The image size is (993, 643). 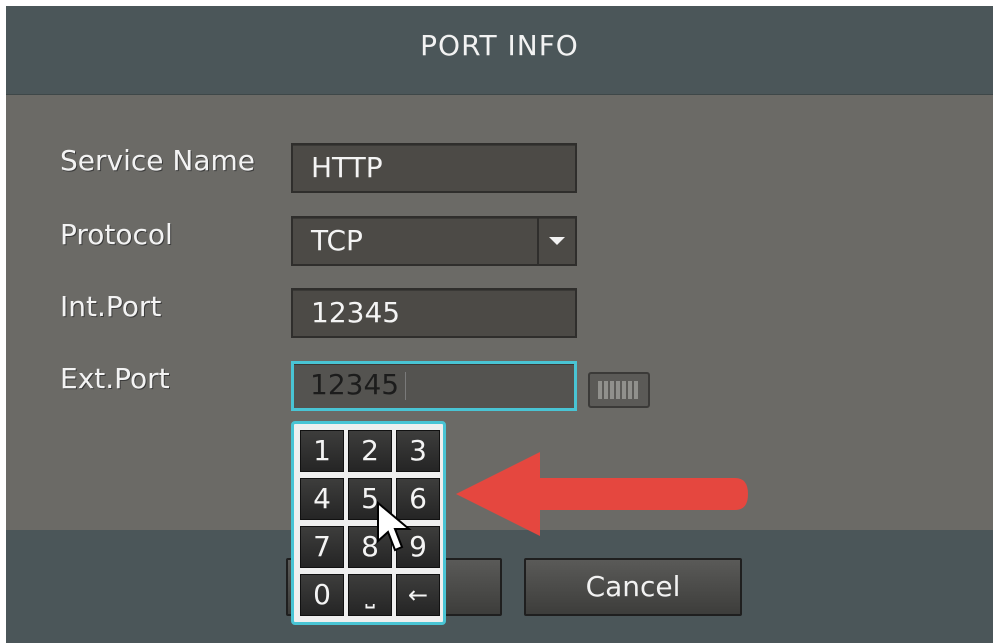 What do you see at coordinates (322, 547) in the screenshot?
I see `key-7: 7` at bounding box center [322, 547].